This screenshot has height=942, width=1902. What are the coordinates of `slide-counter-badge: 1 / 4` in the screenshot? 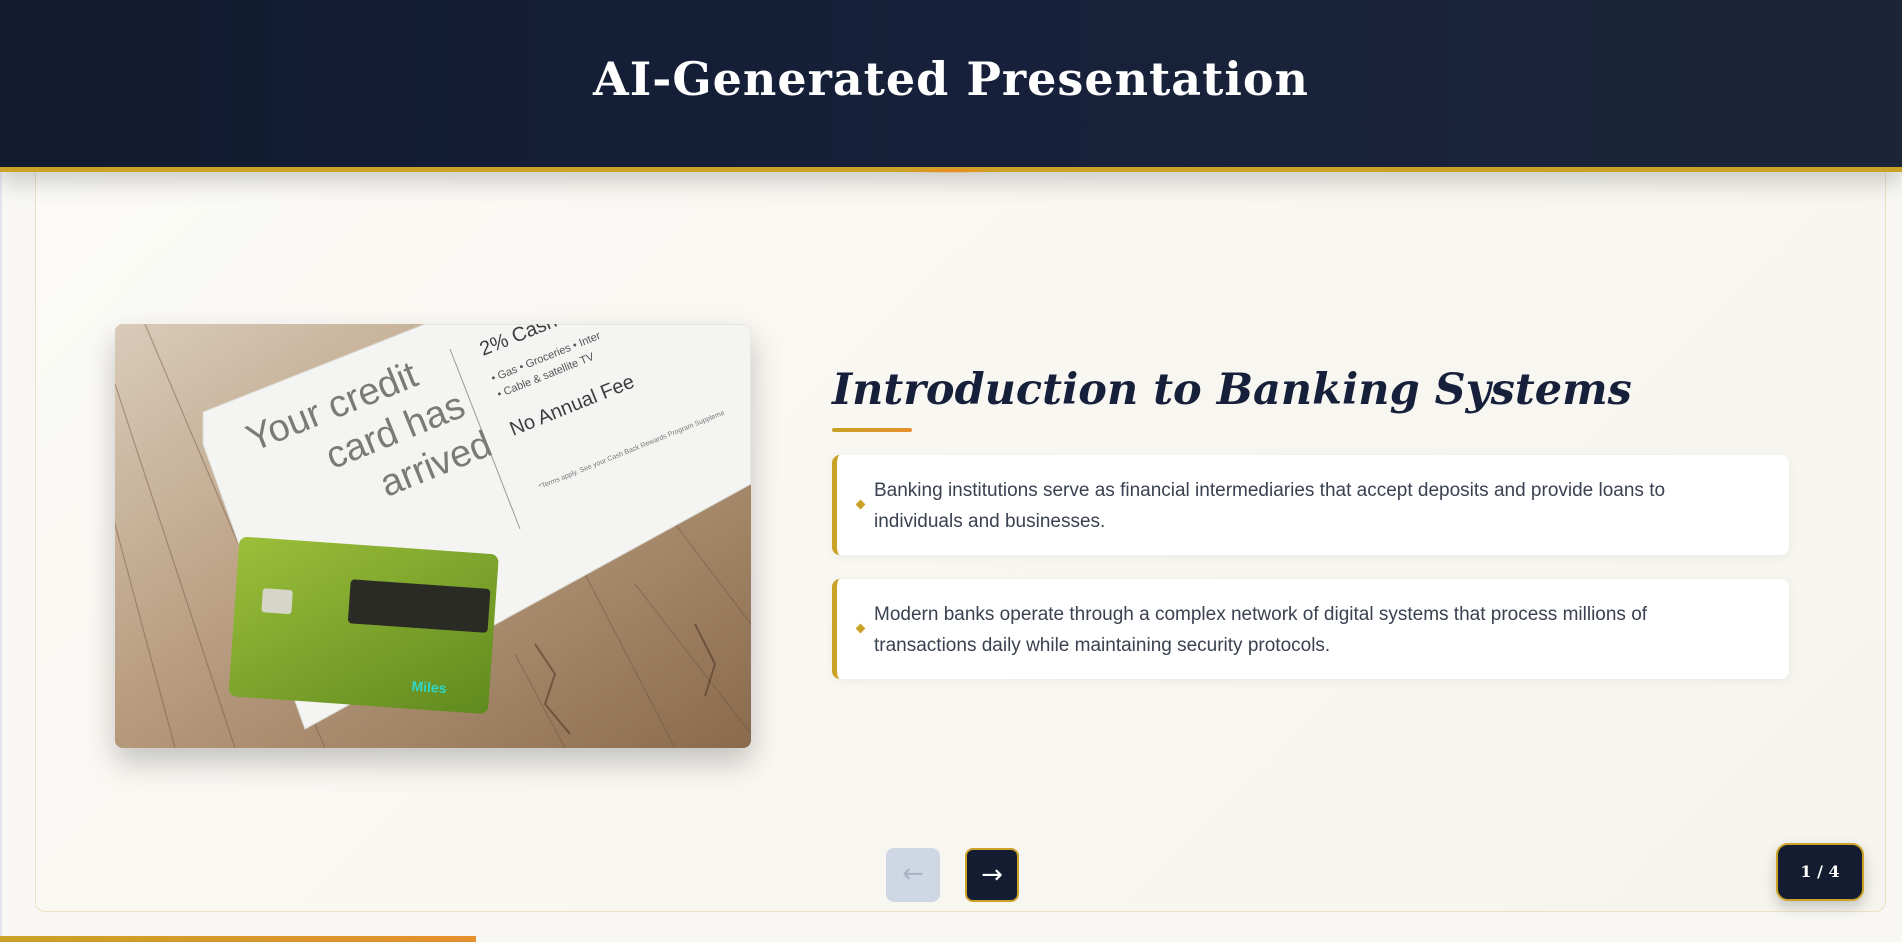 It's located at (1820, 872).